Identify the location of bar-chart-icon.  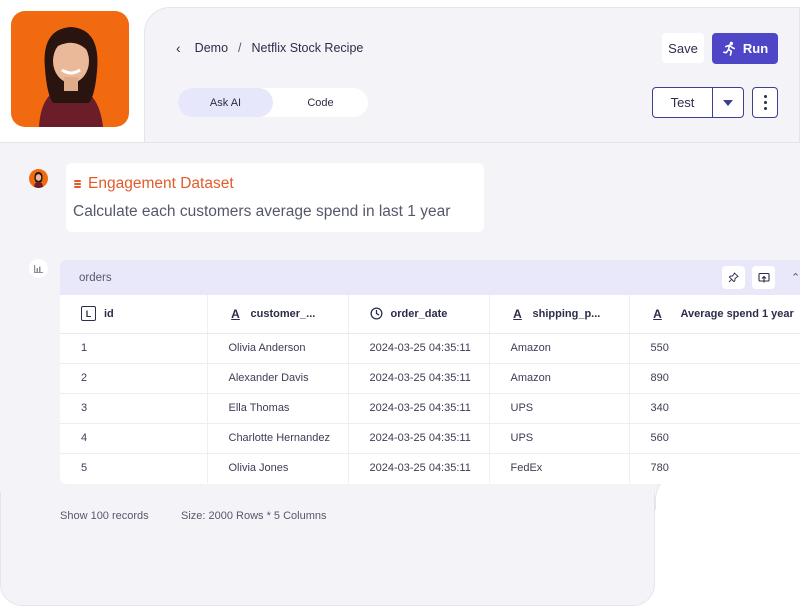
(38, 268).